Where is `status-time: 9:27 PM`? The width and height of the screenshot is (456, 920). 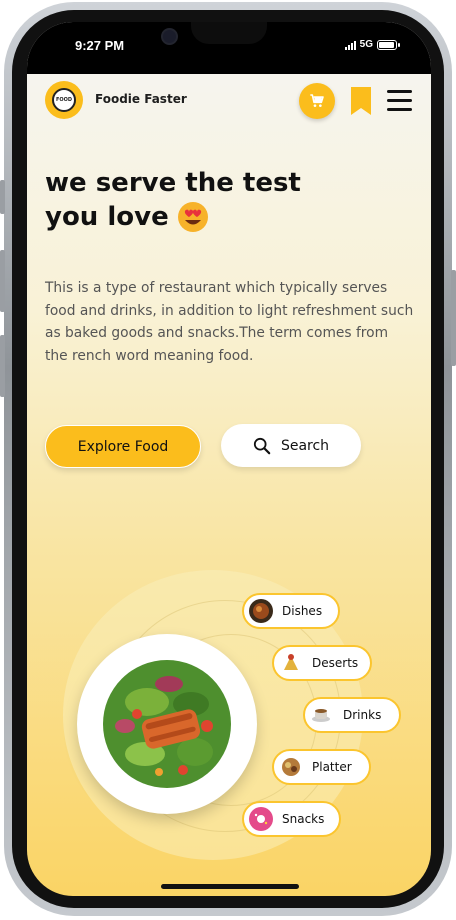
status-time: 9:27 PM is located at coordinates (100, 45).